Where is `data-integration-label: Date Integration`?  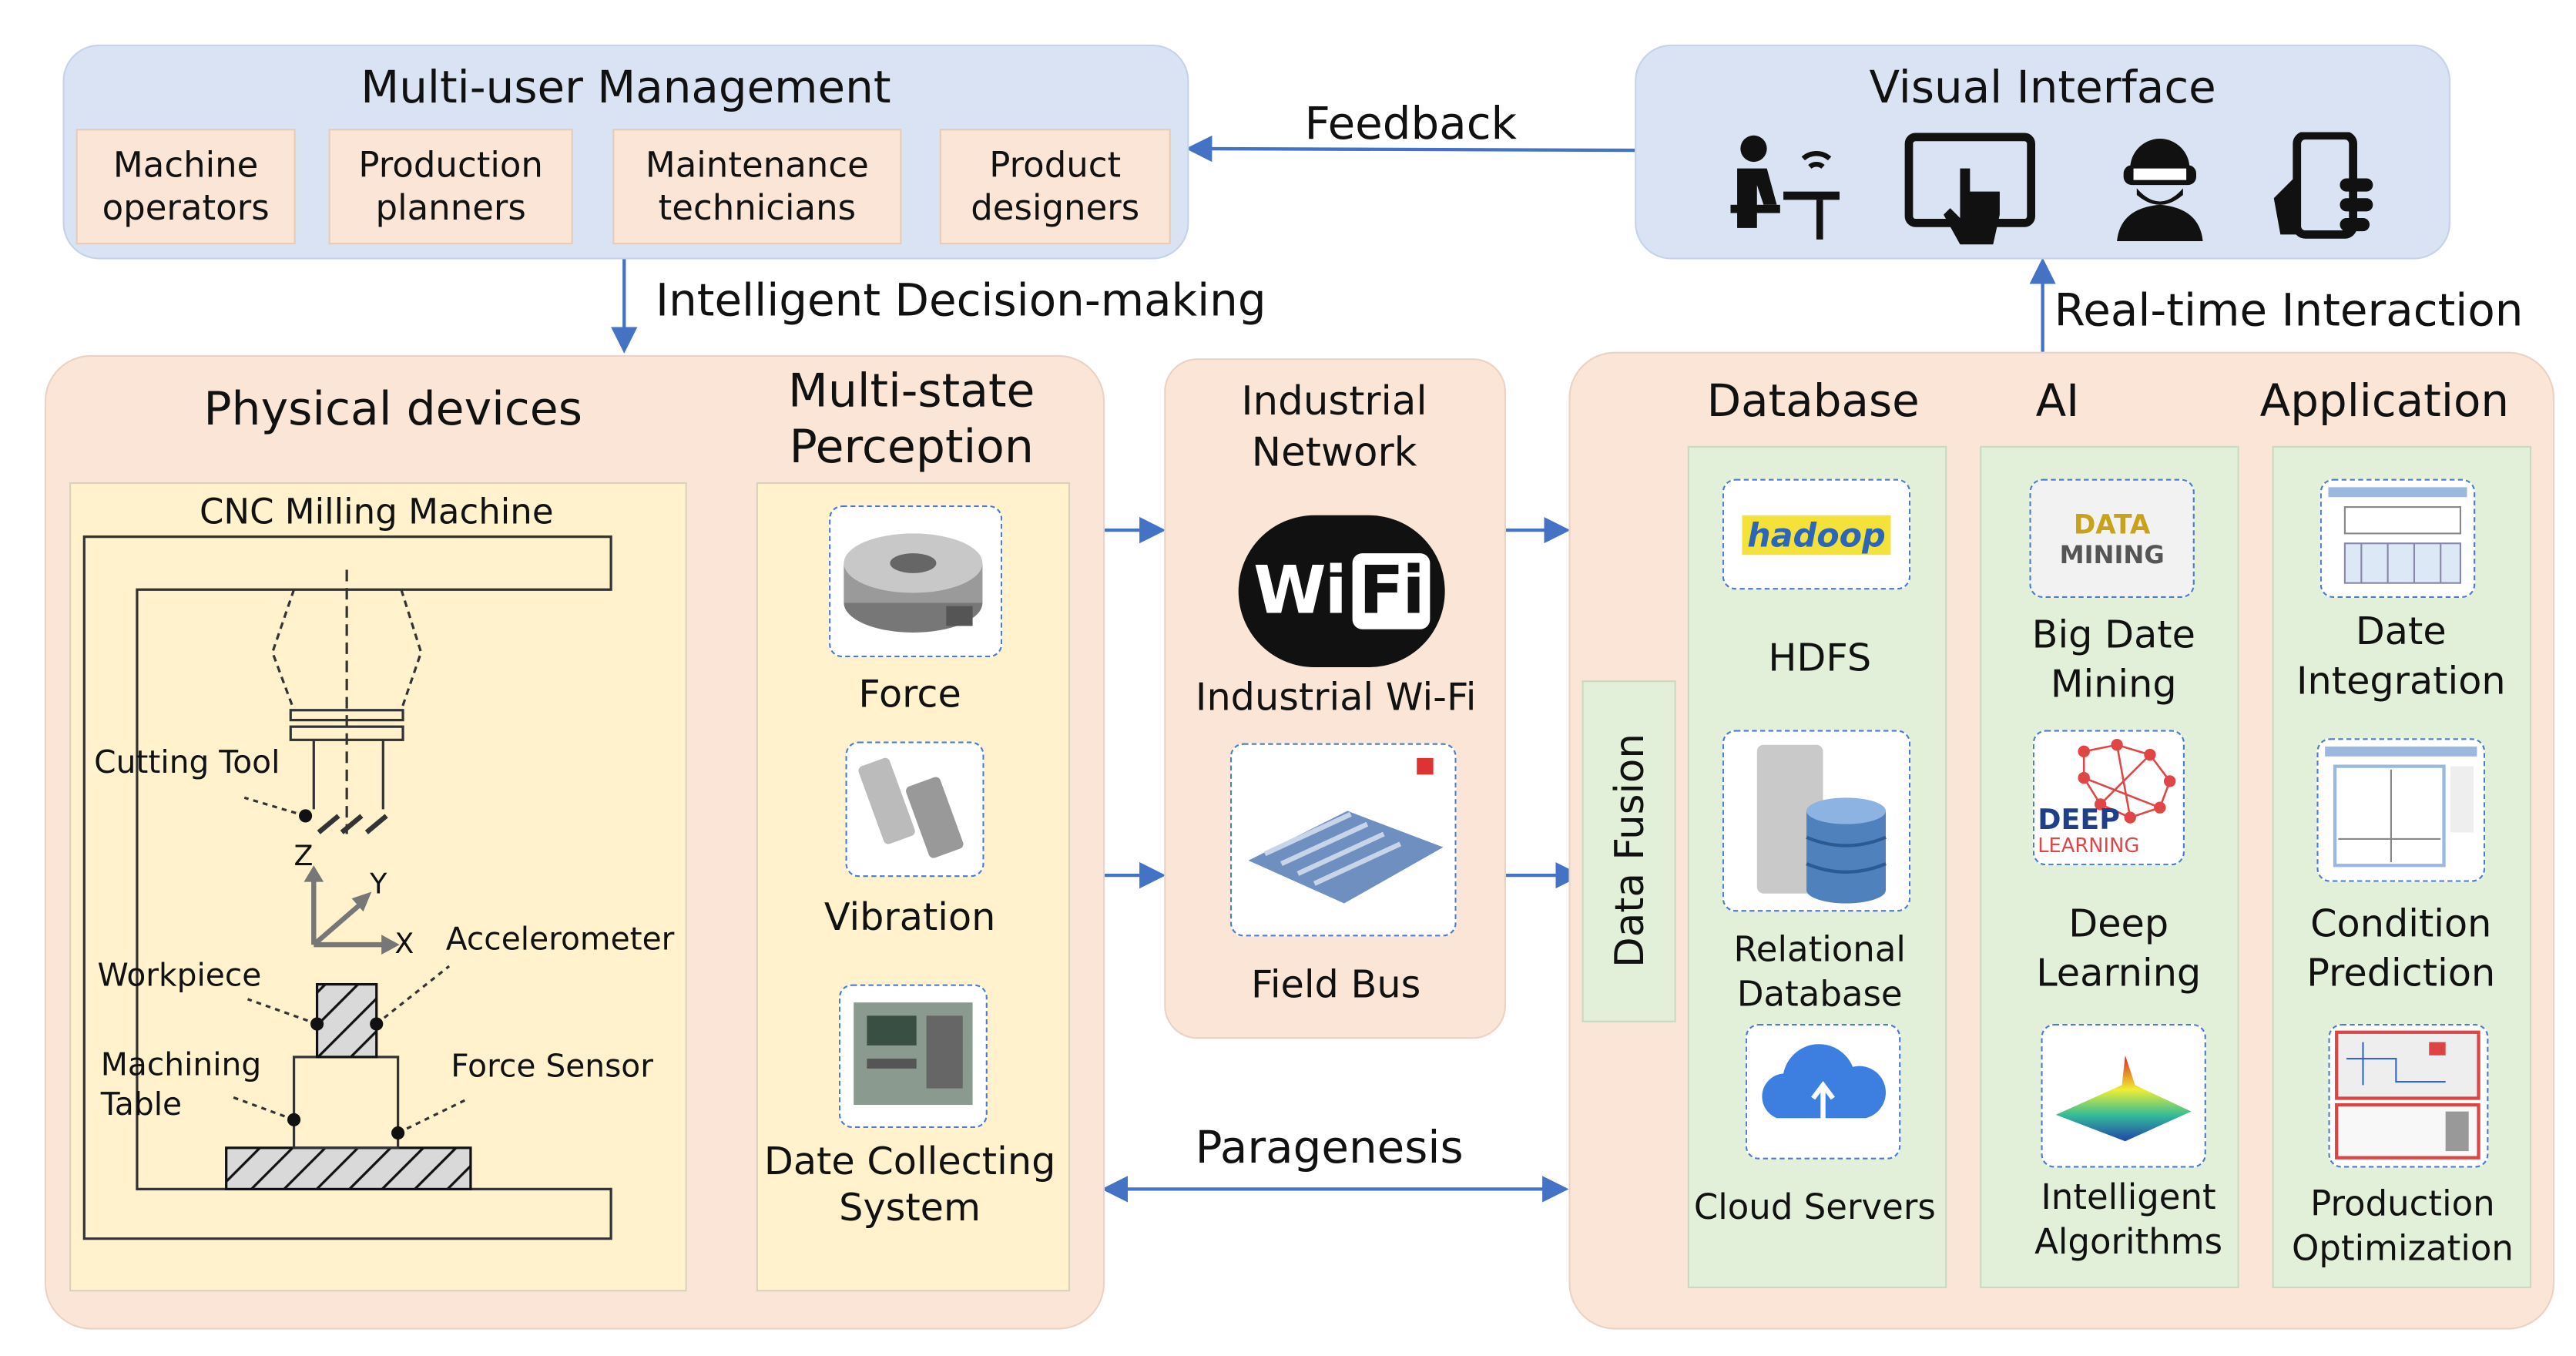 data-integration-label: Date Integration is located at coordinates (2401, 657).